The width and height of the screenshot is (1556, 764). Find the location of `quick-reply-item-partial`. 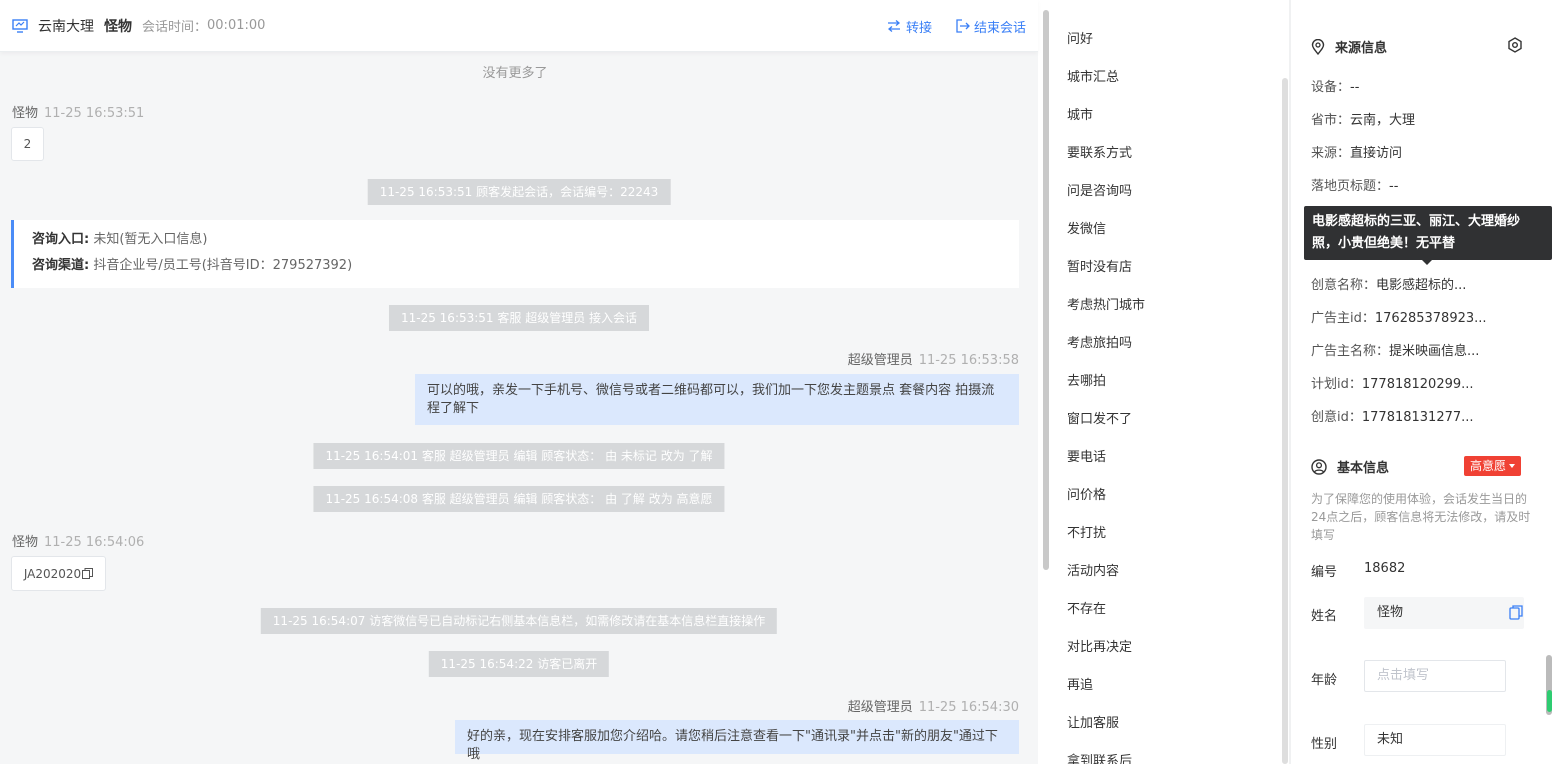

quick-reply-item-partial is located at coordinates (1069, 2).